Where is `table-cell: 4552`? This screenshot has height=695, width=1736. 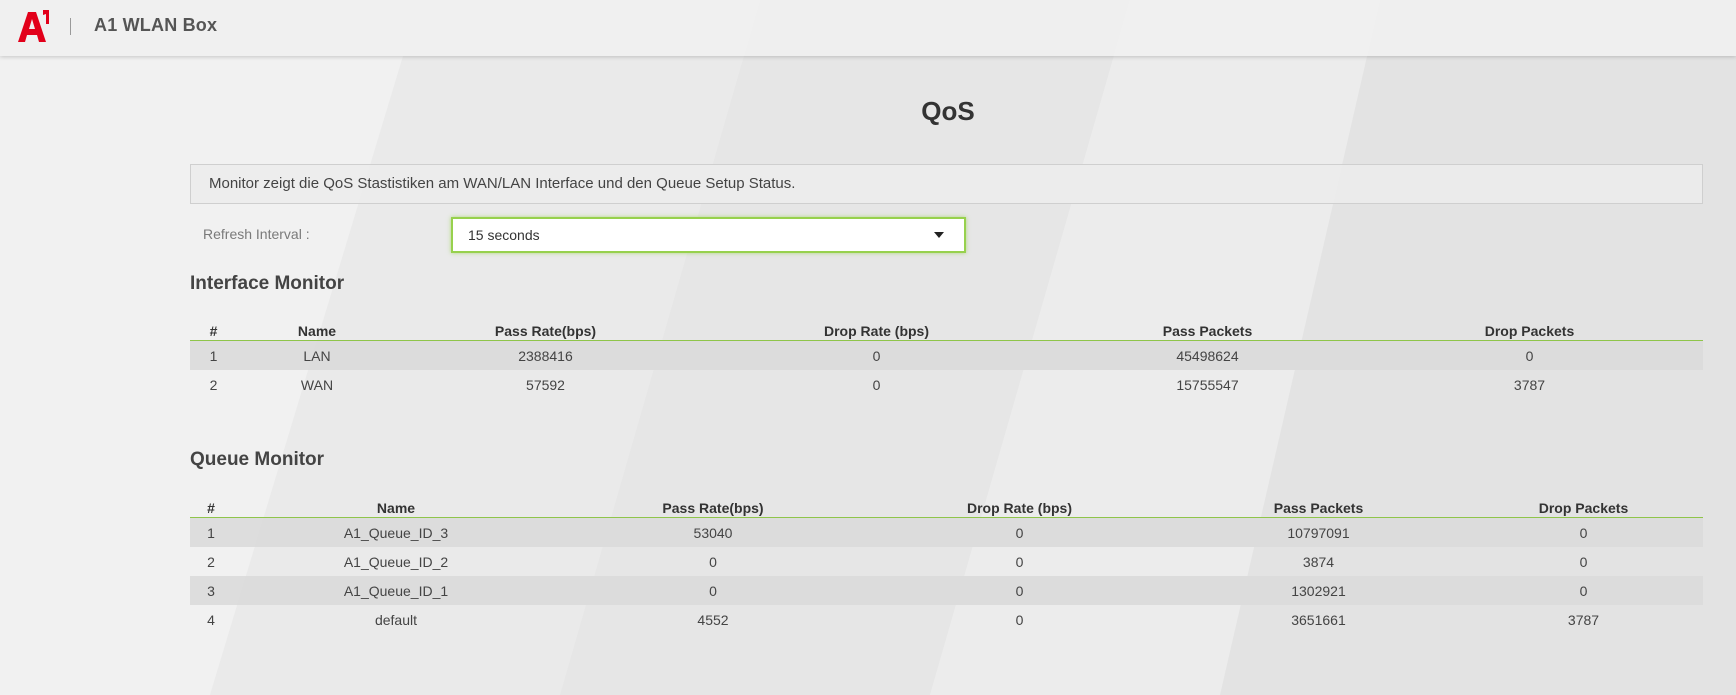 table-cell: 4552 is located at coordinates (713, 619).